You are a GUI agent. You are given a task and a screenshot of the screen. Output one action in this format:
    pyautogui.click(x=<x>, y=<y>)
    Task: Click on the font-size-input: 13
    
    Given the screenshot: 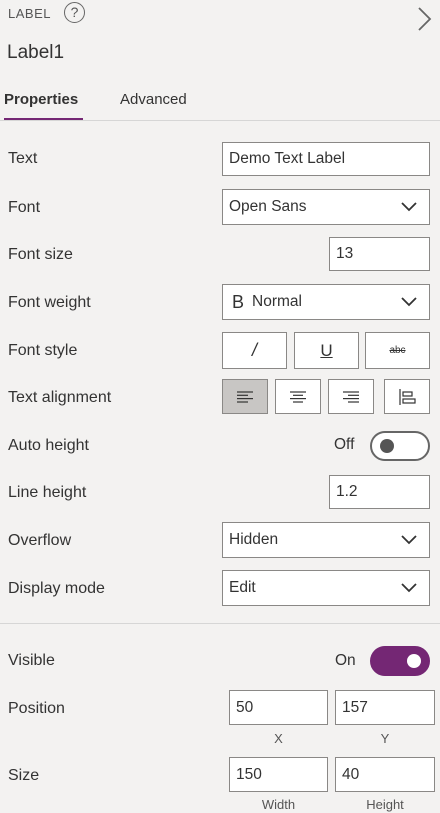 What is the action you would take?
    pyautogui.click(x=379, y=254)
    